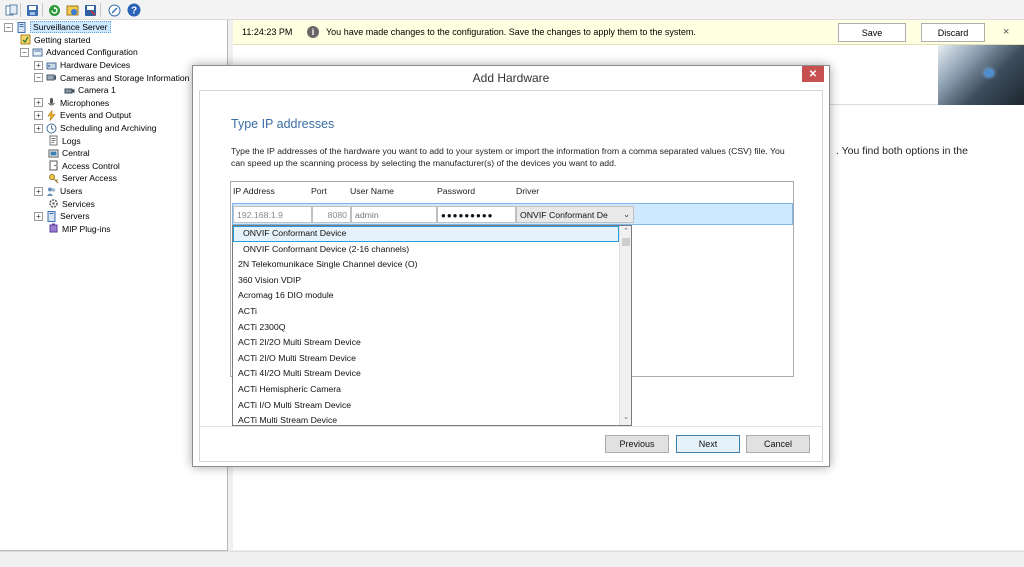 The width and height of the screenshot is (1024, 567). I want to click on tree-item-services: Services, so click(71, 203).